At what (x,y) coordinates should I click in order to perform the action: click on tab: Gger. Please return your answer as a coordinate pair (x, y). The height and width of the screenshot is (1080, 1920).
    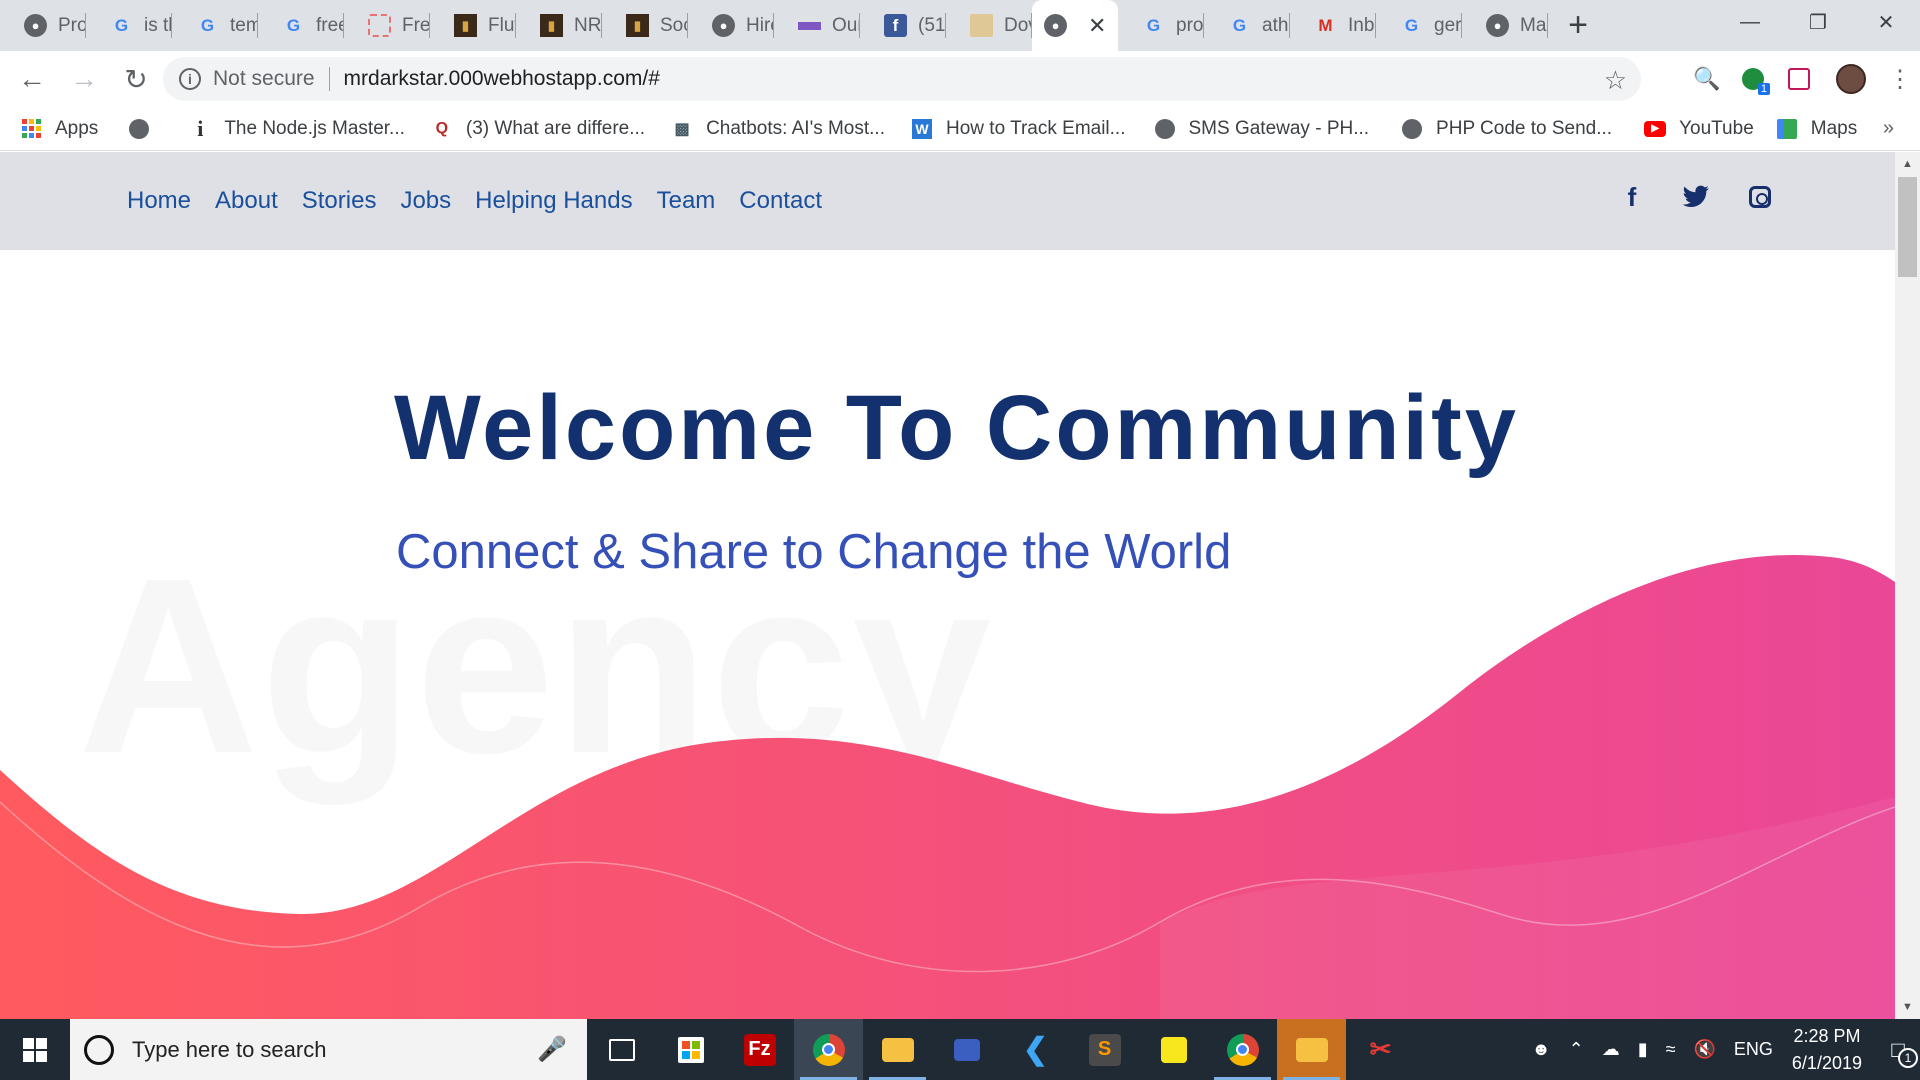
    Looking at the image, I should click on (1419, 25).